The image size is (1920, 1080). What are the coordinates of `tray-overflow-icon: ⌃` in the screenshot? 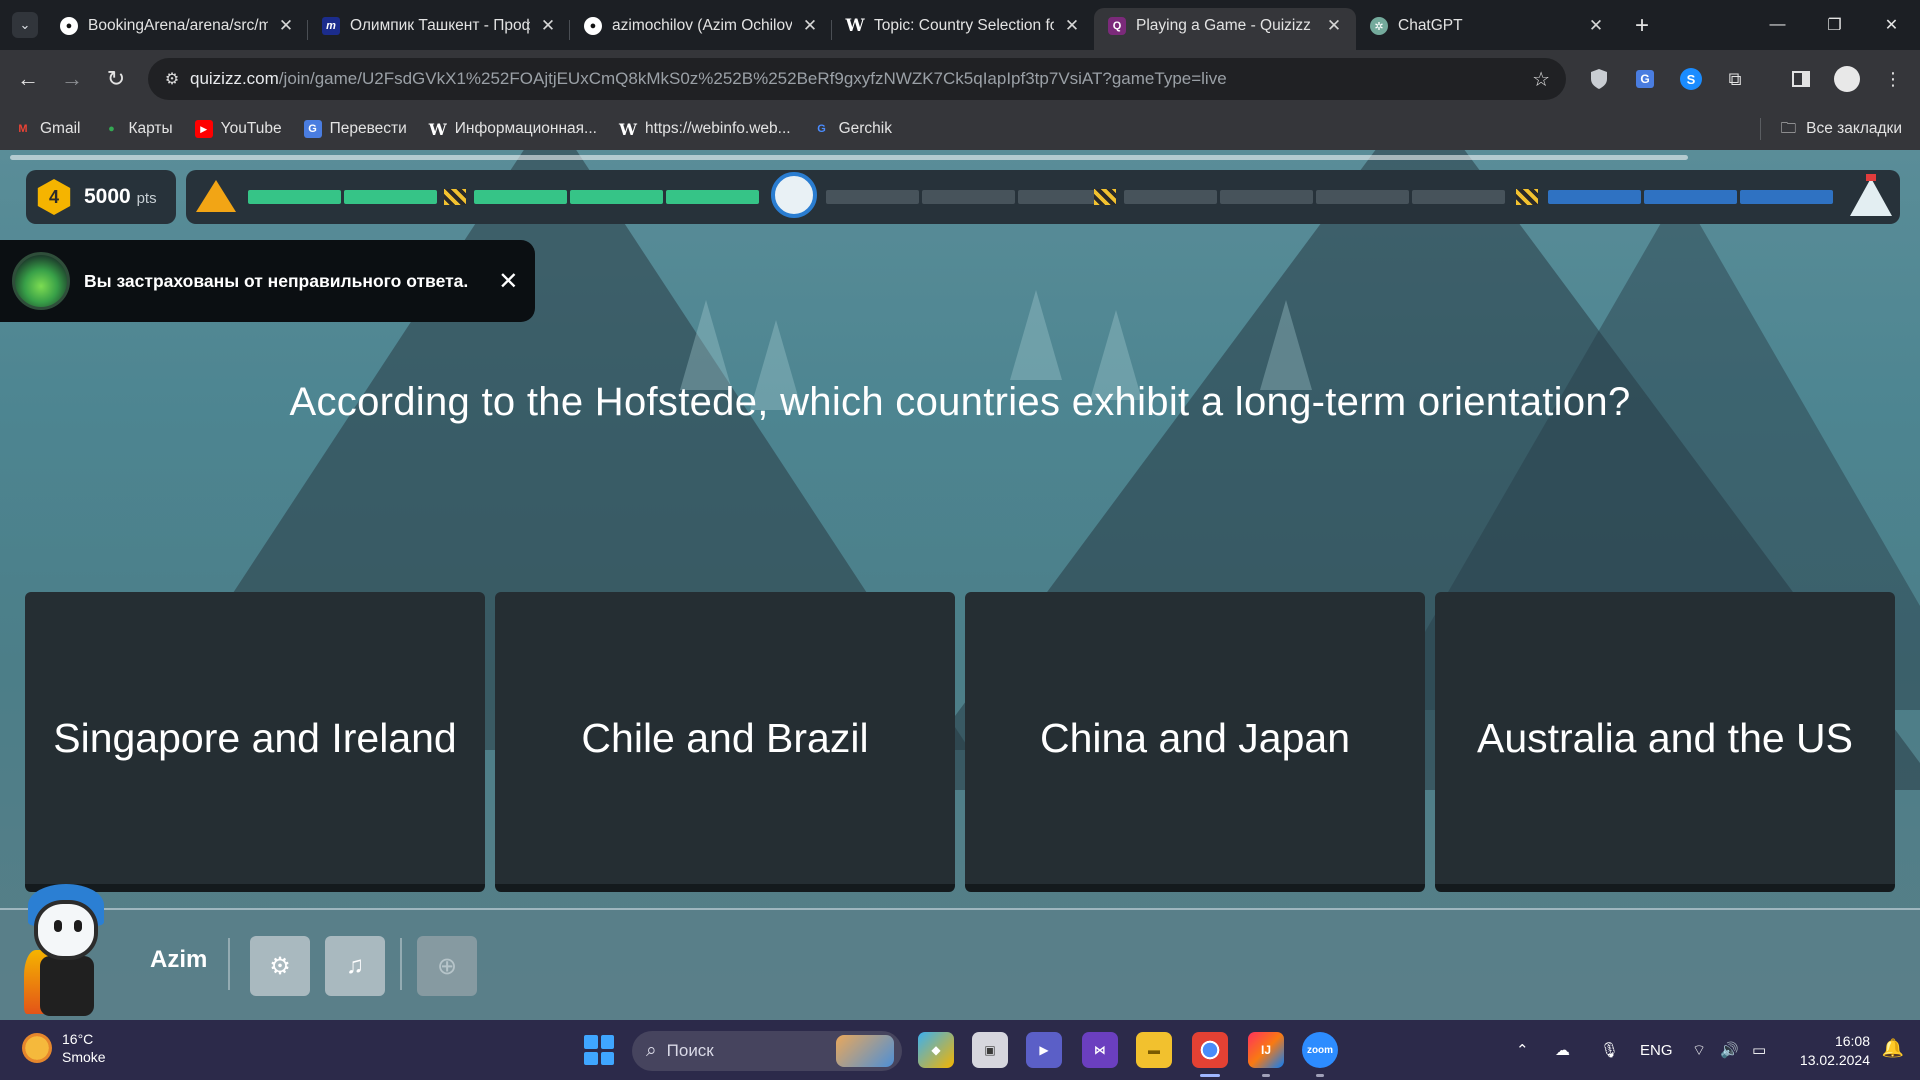 It's located at (1522, 1050).